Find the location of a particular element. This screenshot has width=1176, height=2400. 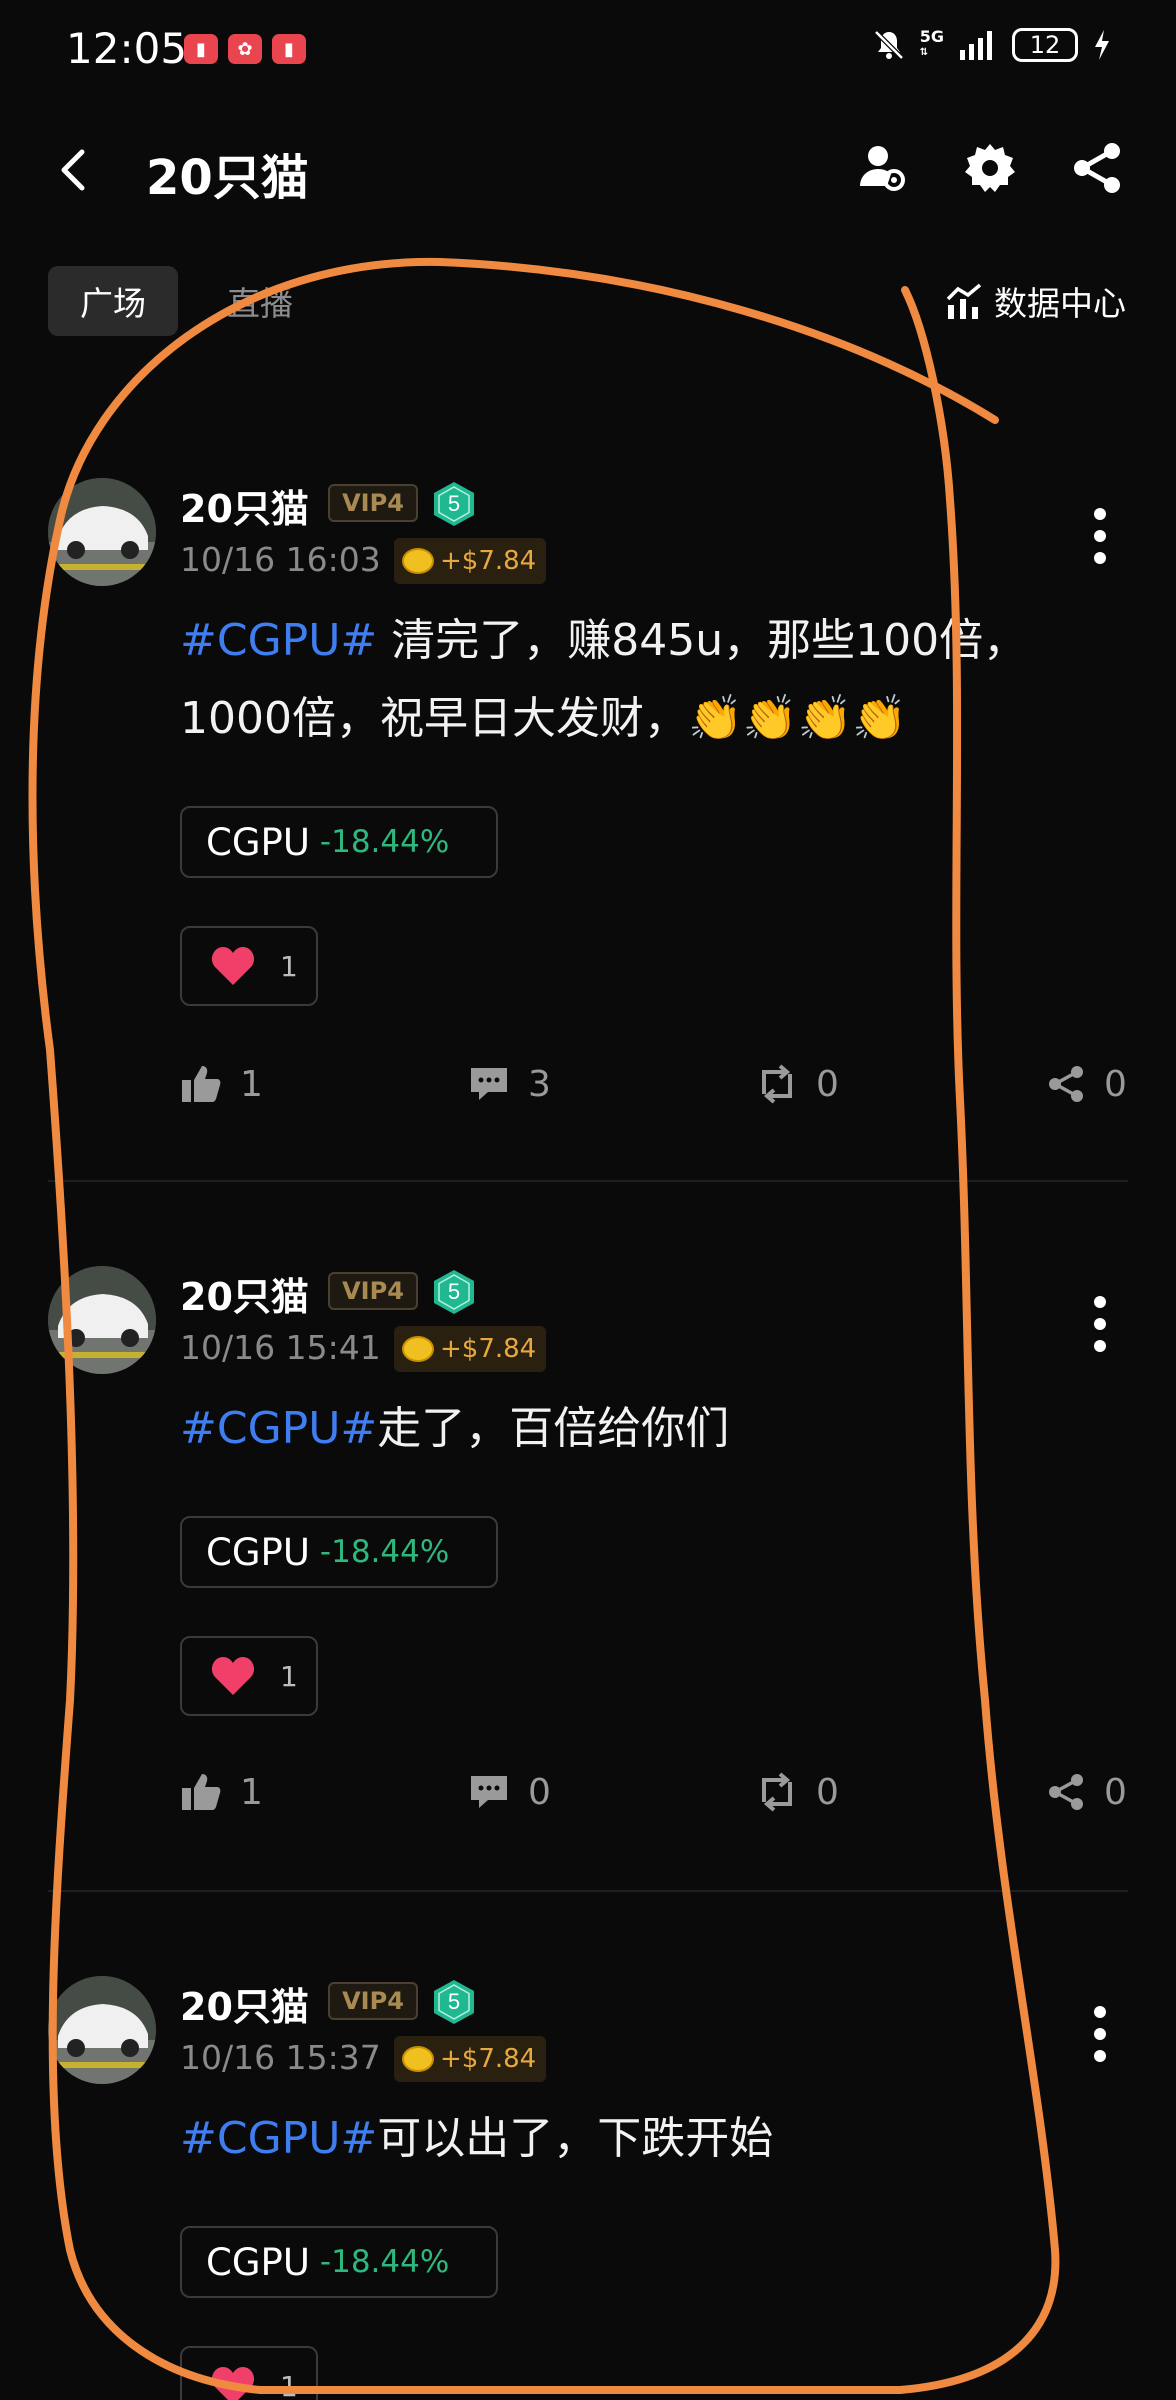

comment-button: 3 is located at coordinates (509, 1084).